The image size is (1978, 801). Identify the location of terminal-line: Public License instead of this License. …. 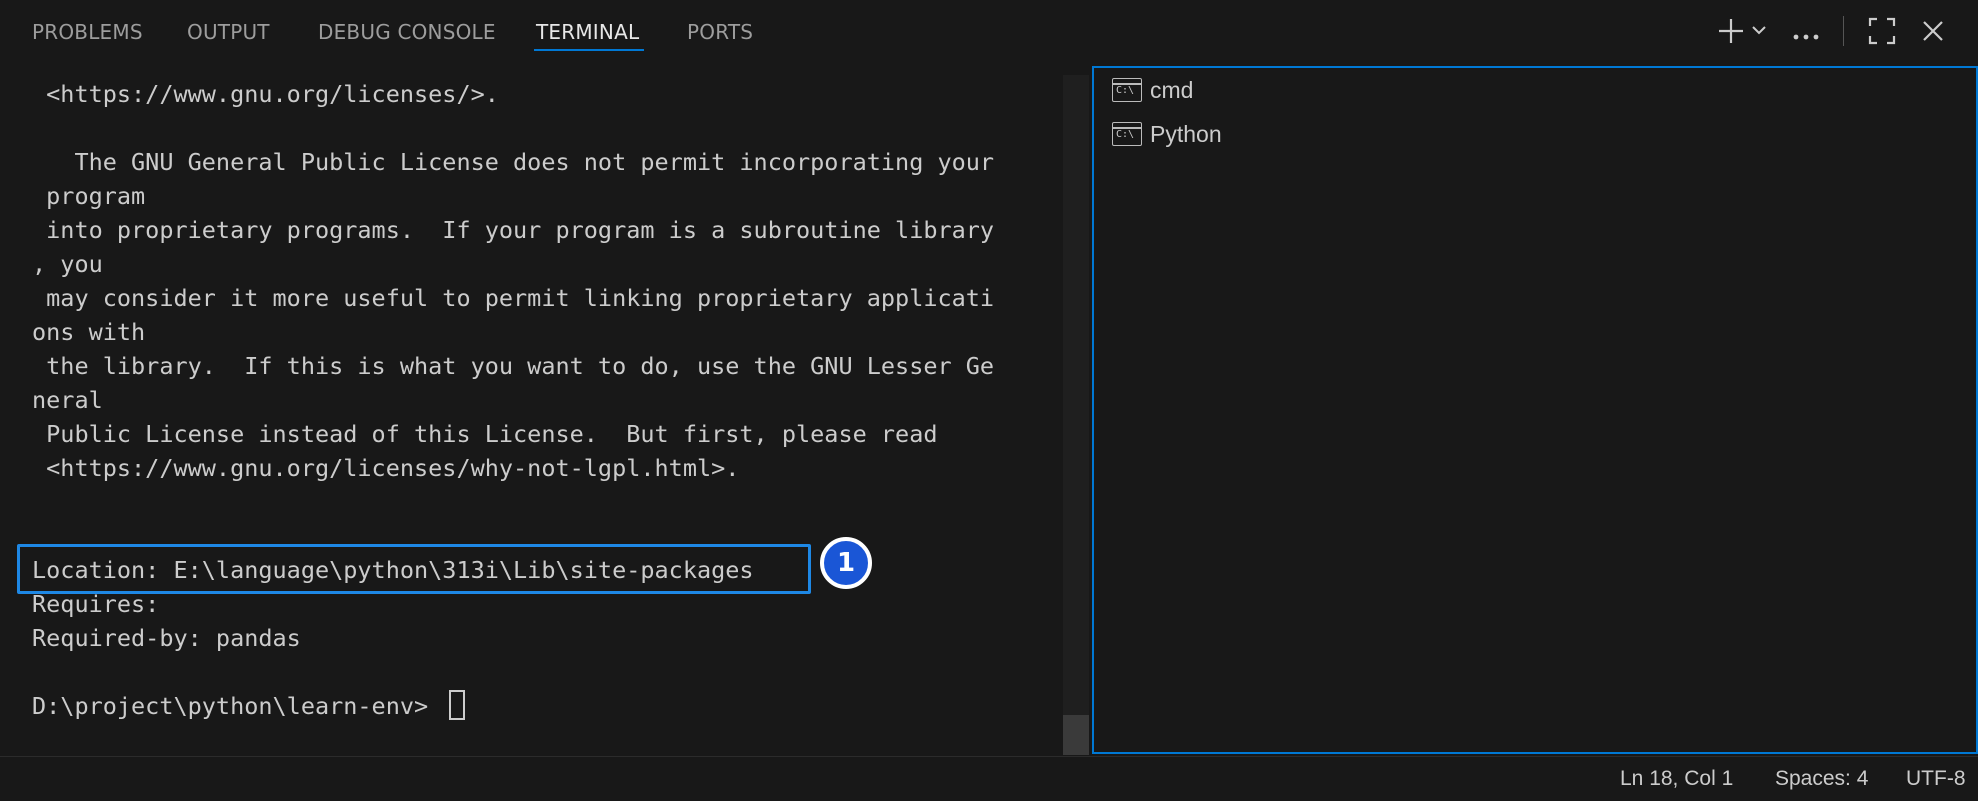
(485, 434).